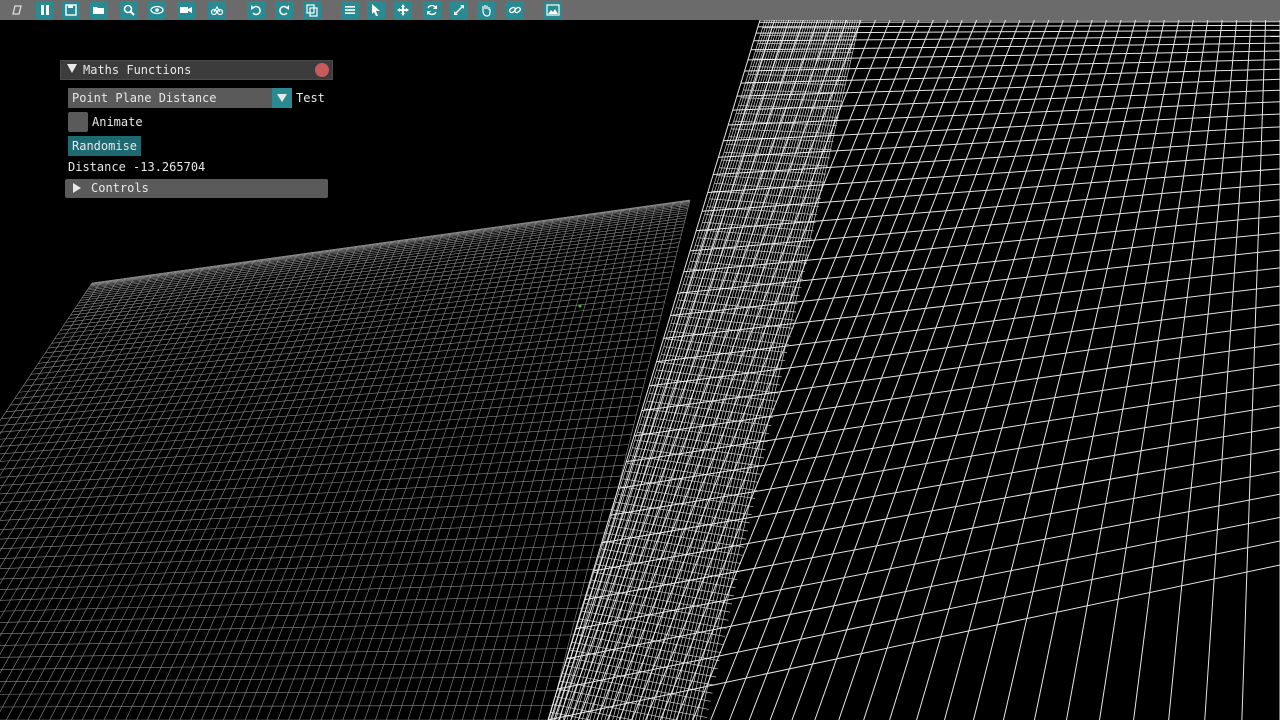 This screenshot has height=720, width=1280. Describe the element at coordinates (120, 188) in the screenshot. I see `controls-label: Controls` at that location.